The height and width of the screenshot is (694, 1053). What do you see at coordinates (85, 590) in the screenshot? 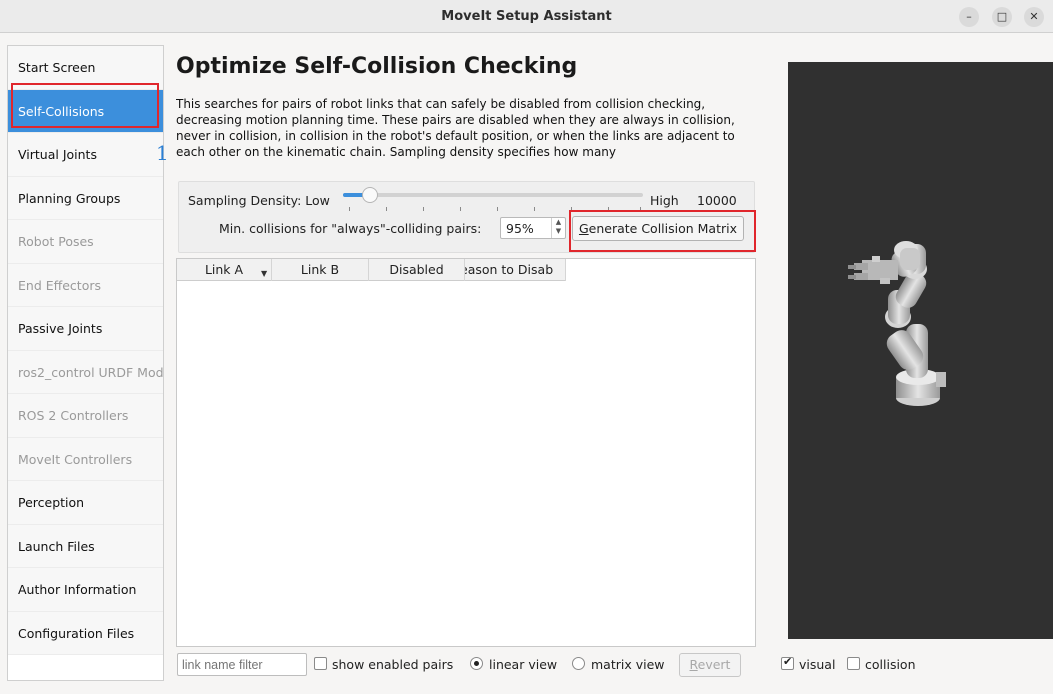
I see `sidebar-item-author-information: Author Information` at bounding box center [85, 590].